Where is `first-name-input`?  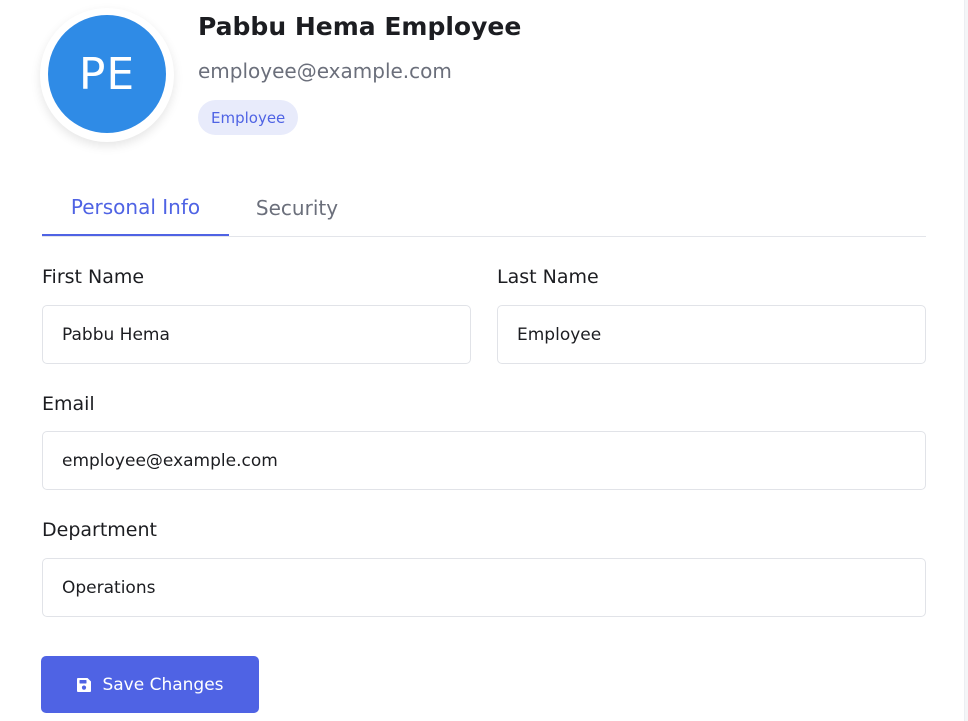 first-name-input is located at coordinates (256, 334).